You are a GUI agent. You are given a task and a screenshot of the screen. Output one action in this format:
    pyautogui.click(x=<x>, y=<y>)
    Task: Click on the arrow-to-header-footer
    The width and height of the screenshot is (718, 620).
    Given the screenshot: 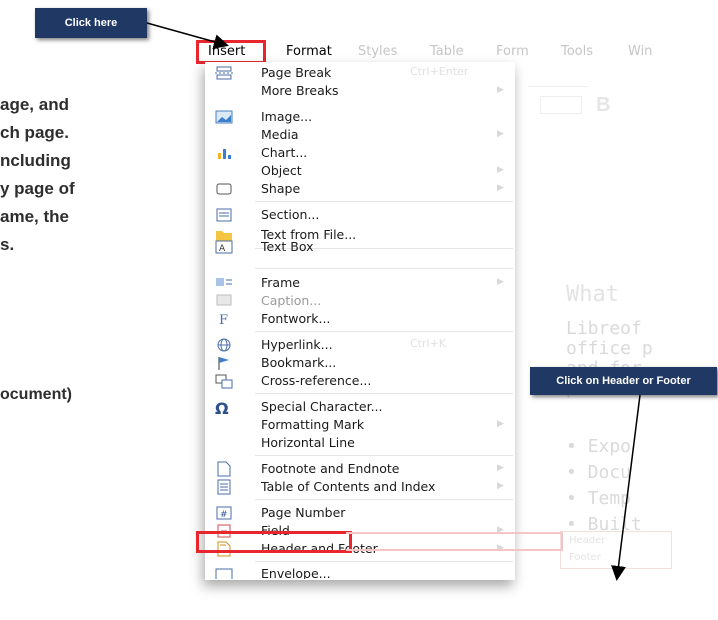 What is the action you would take?
    pyautogui.click(x=626, y=487)
    